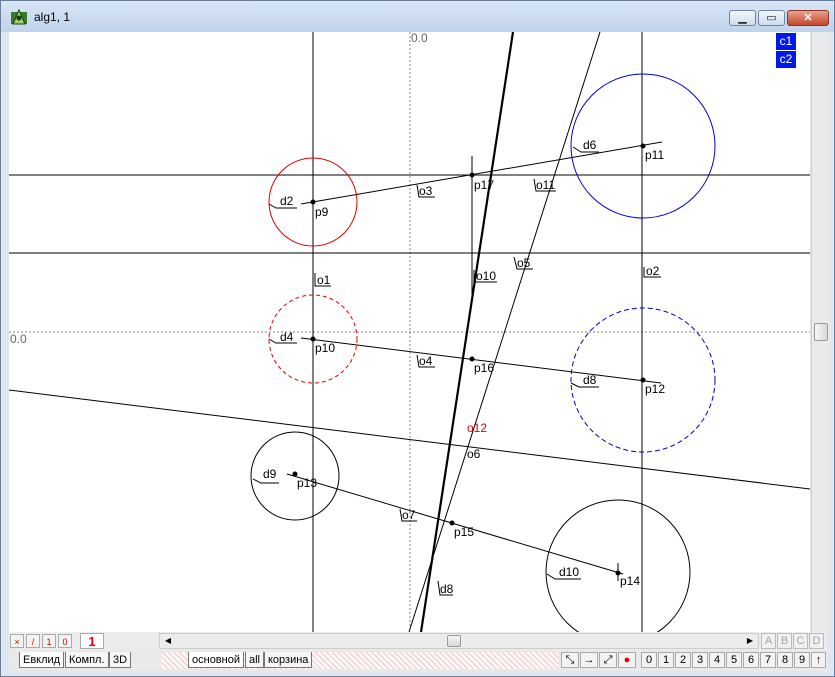 The width and height of the screenshot is (835, 677). What do you see at coordinates (52, 17) in the screenshot?
I see `window-title: alg1, 1` at bounding box center [52, 17].